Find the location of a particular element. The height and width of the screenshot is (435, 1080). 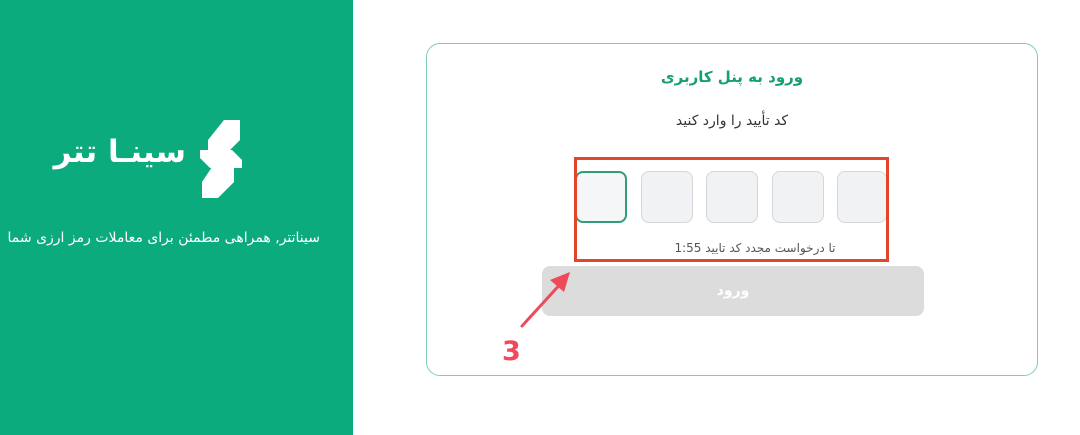

brand-logo-icon is located at coordinates (221, 159).